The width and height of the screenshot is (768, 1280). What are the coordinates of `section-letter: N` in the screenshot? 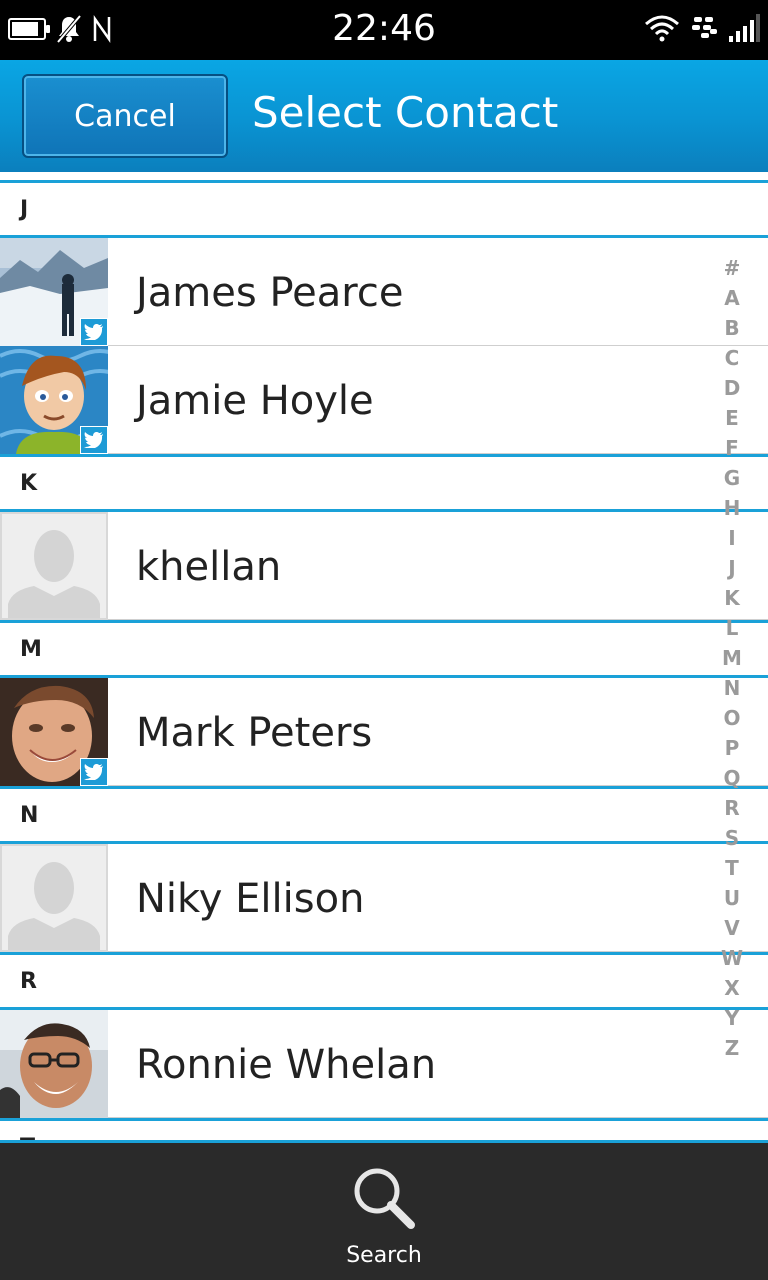 It's located at (29, 815).